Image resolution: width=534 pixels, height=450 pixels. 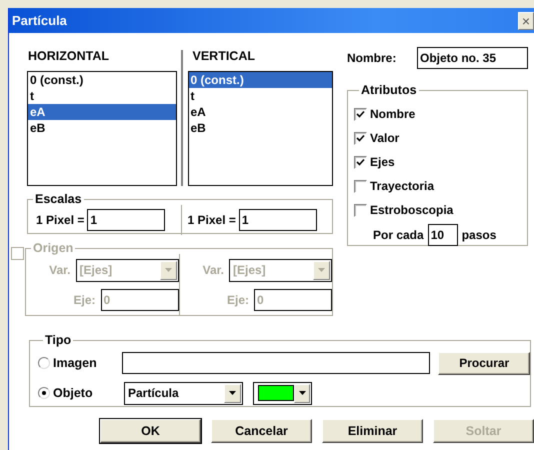 I want to click on input-field: 10, so click(x=443, y=235).